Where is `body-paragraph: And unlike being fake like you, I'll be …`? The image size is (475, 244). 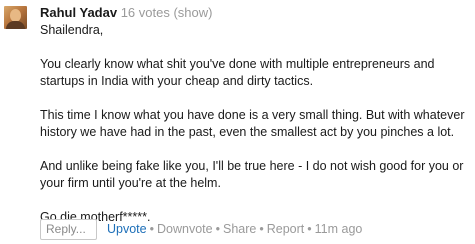
body-paragraph: And unlike being fake like you, I'll be … is located at coordinates (252, 174).